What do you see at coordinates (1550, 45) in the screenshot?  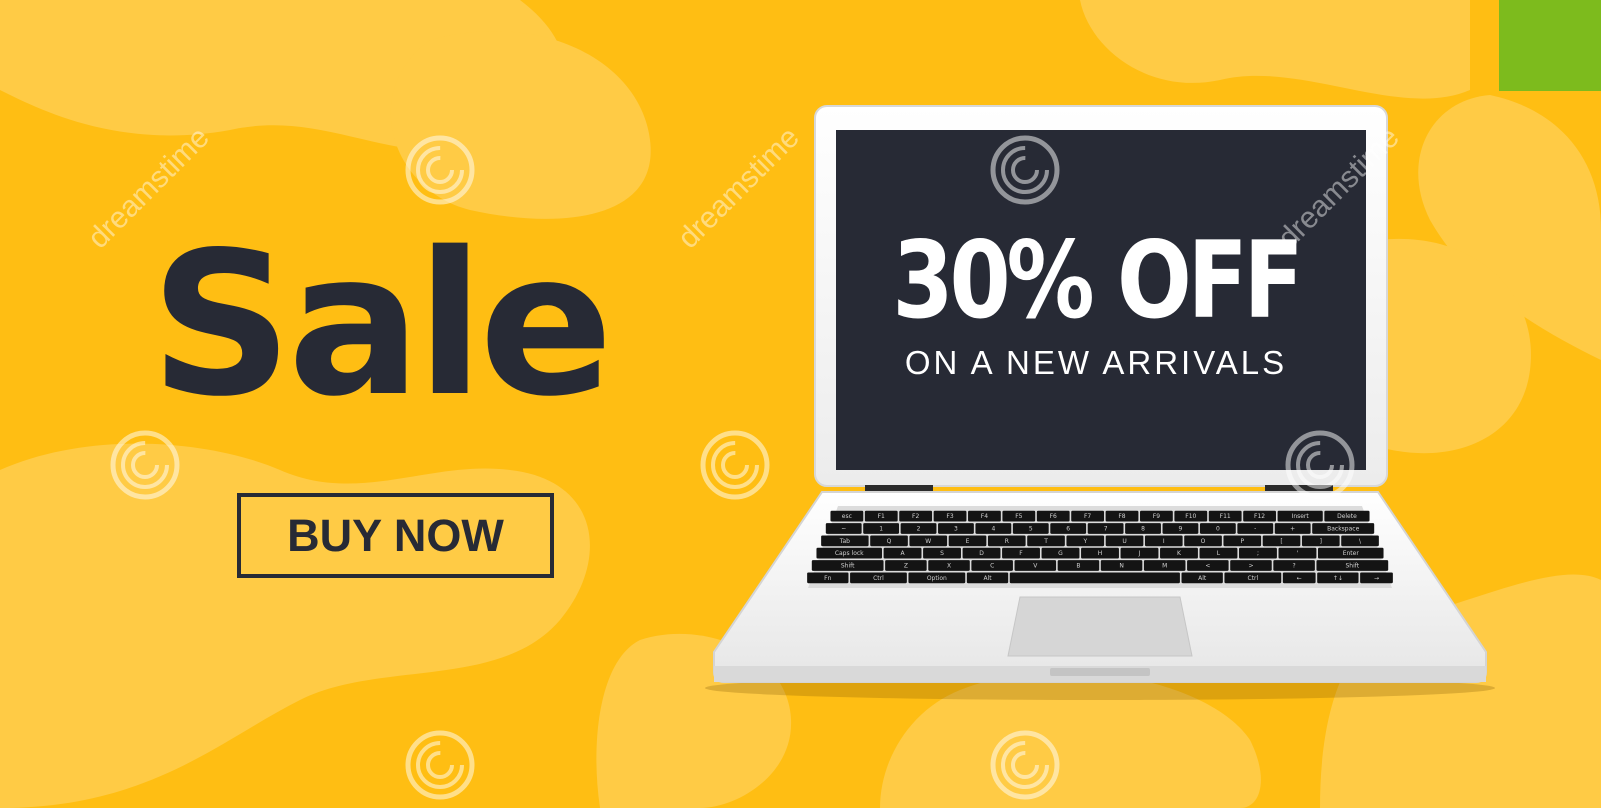 I see `corner-accent-square` at bounding box center [1550, 45].